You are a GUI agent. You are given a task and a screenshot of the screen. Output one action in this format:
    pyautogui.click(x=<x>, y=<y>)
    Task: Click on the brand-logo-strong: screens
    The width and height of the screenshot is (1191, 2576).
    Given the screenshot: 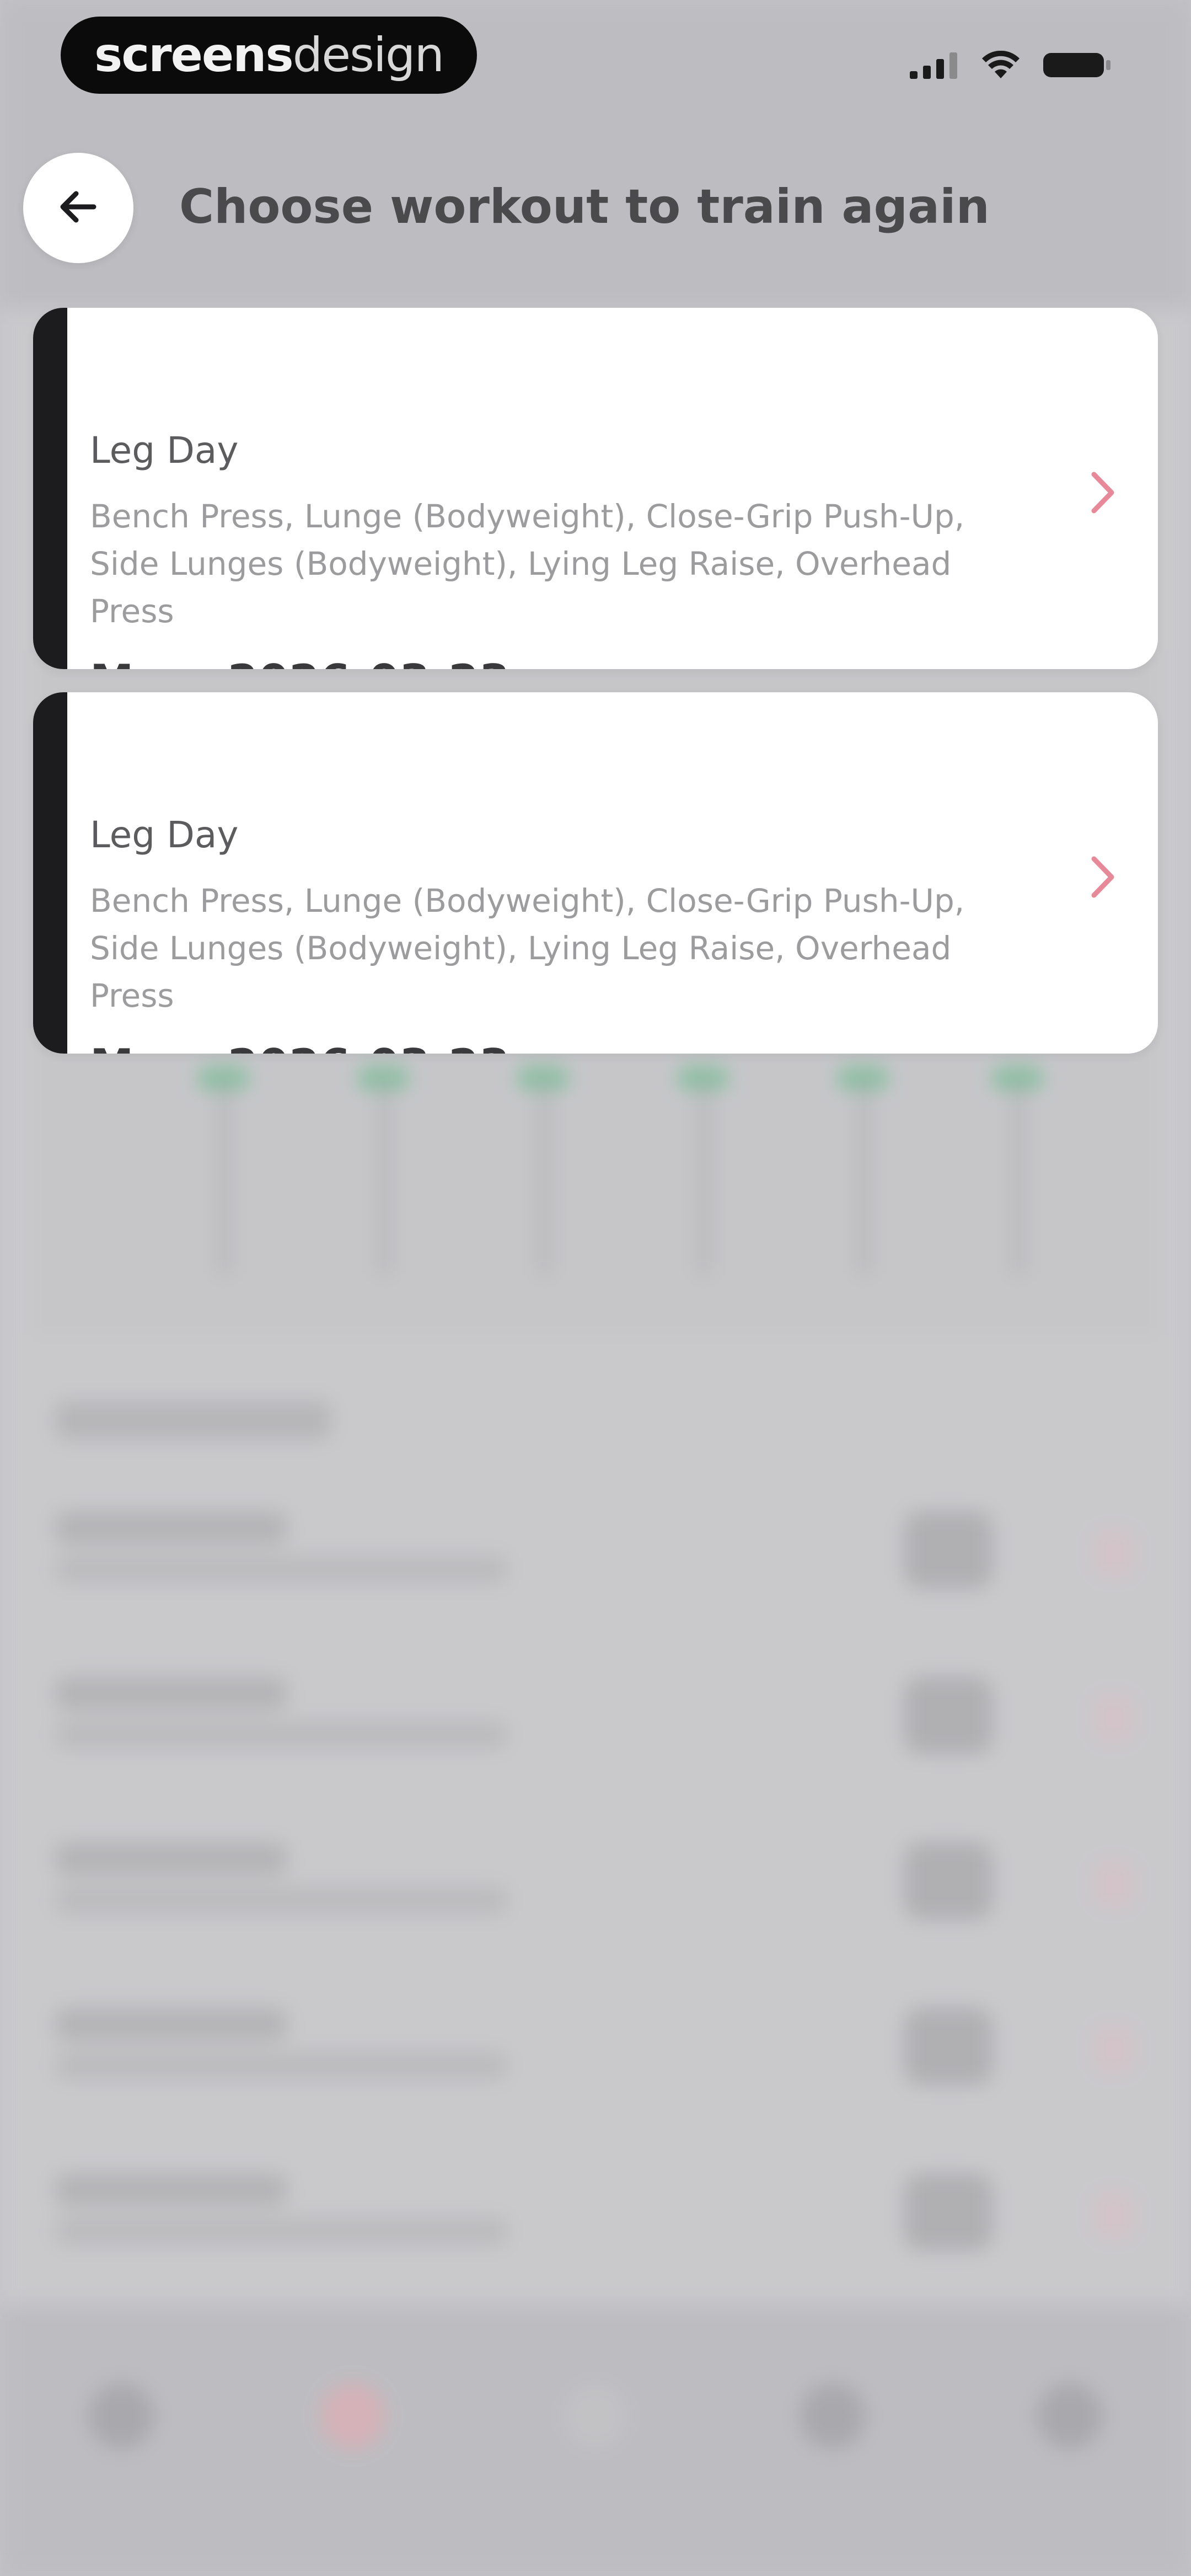 What is the action you would take?
    pyautogui.click(x=194, y=55)
    